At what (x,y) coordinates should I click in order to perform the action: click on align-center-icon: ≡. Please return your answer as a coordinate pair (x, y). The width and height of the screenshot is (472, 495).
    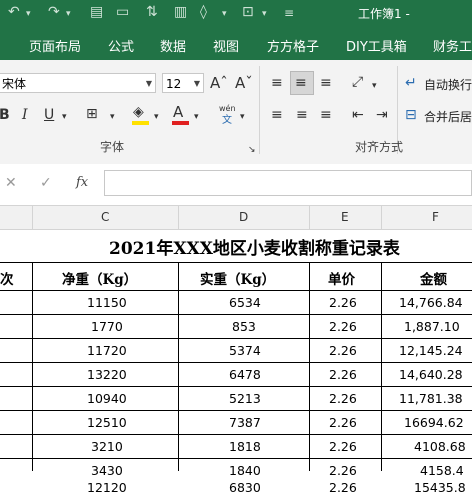
    Looking at the image, I should click on (302, 115).